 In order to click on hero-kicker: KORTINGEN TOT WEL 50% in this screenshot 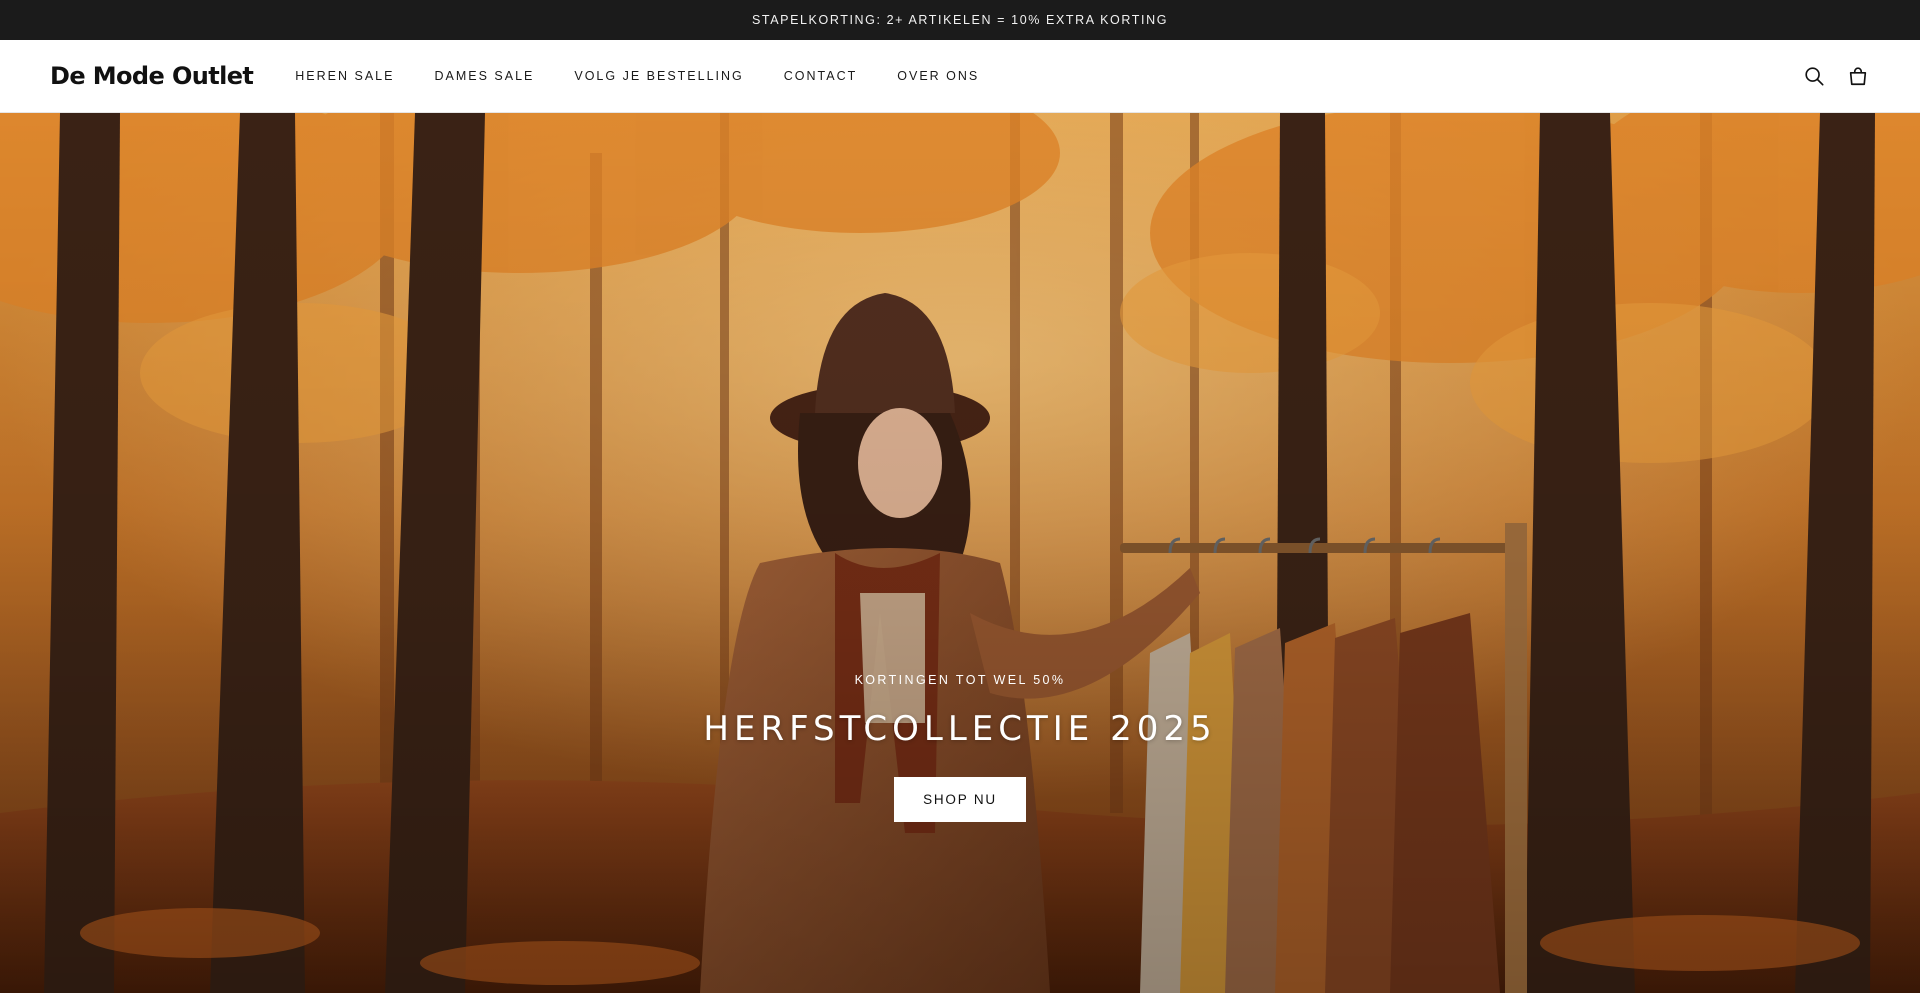, I will do `click(960, 680)`.